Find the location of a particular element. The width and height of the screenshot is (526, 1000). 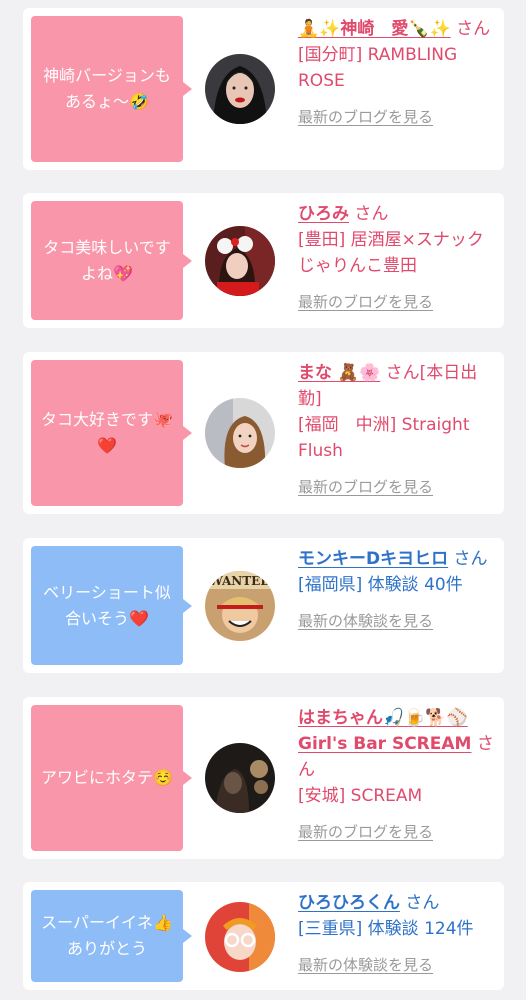

user-info: ひろみ さん [豊田] 居酒屋×スナック じゃりんこ豊田 最新のブログを見る is located at coordinates (398, 258).